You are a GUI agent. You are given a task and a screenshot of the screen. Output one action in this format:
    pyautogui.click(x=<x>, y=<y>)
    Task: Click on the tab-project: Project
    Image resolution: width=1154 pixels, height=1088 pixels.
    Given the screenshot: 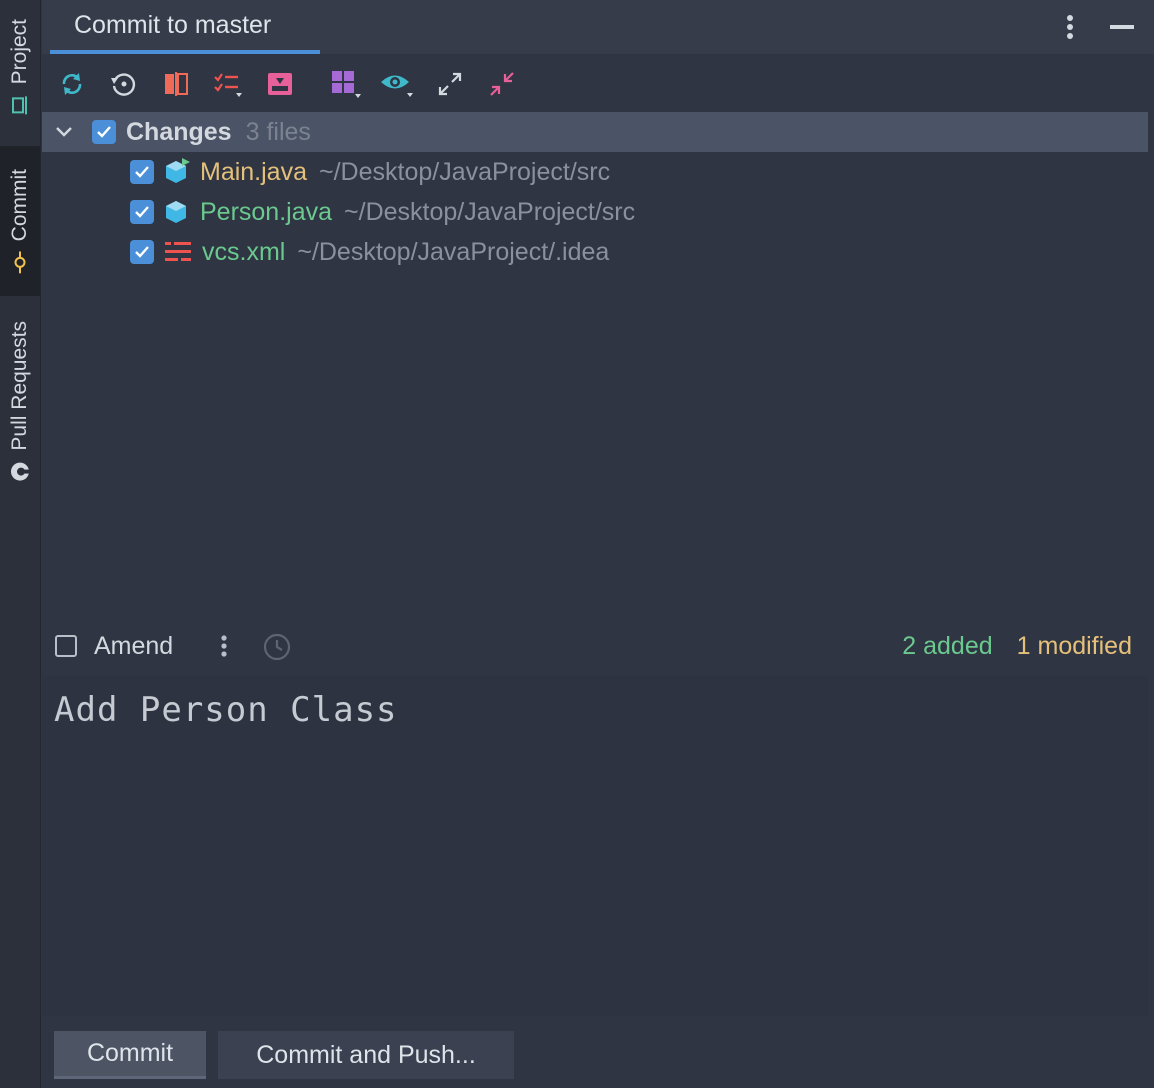 What is the action you would take?
    pyautogui.click(x=20, y=68)
    